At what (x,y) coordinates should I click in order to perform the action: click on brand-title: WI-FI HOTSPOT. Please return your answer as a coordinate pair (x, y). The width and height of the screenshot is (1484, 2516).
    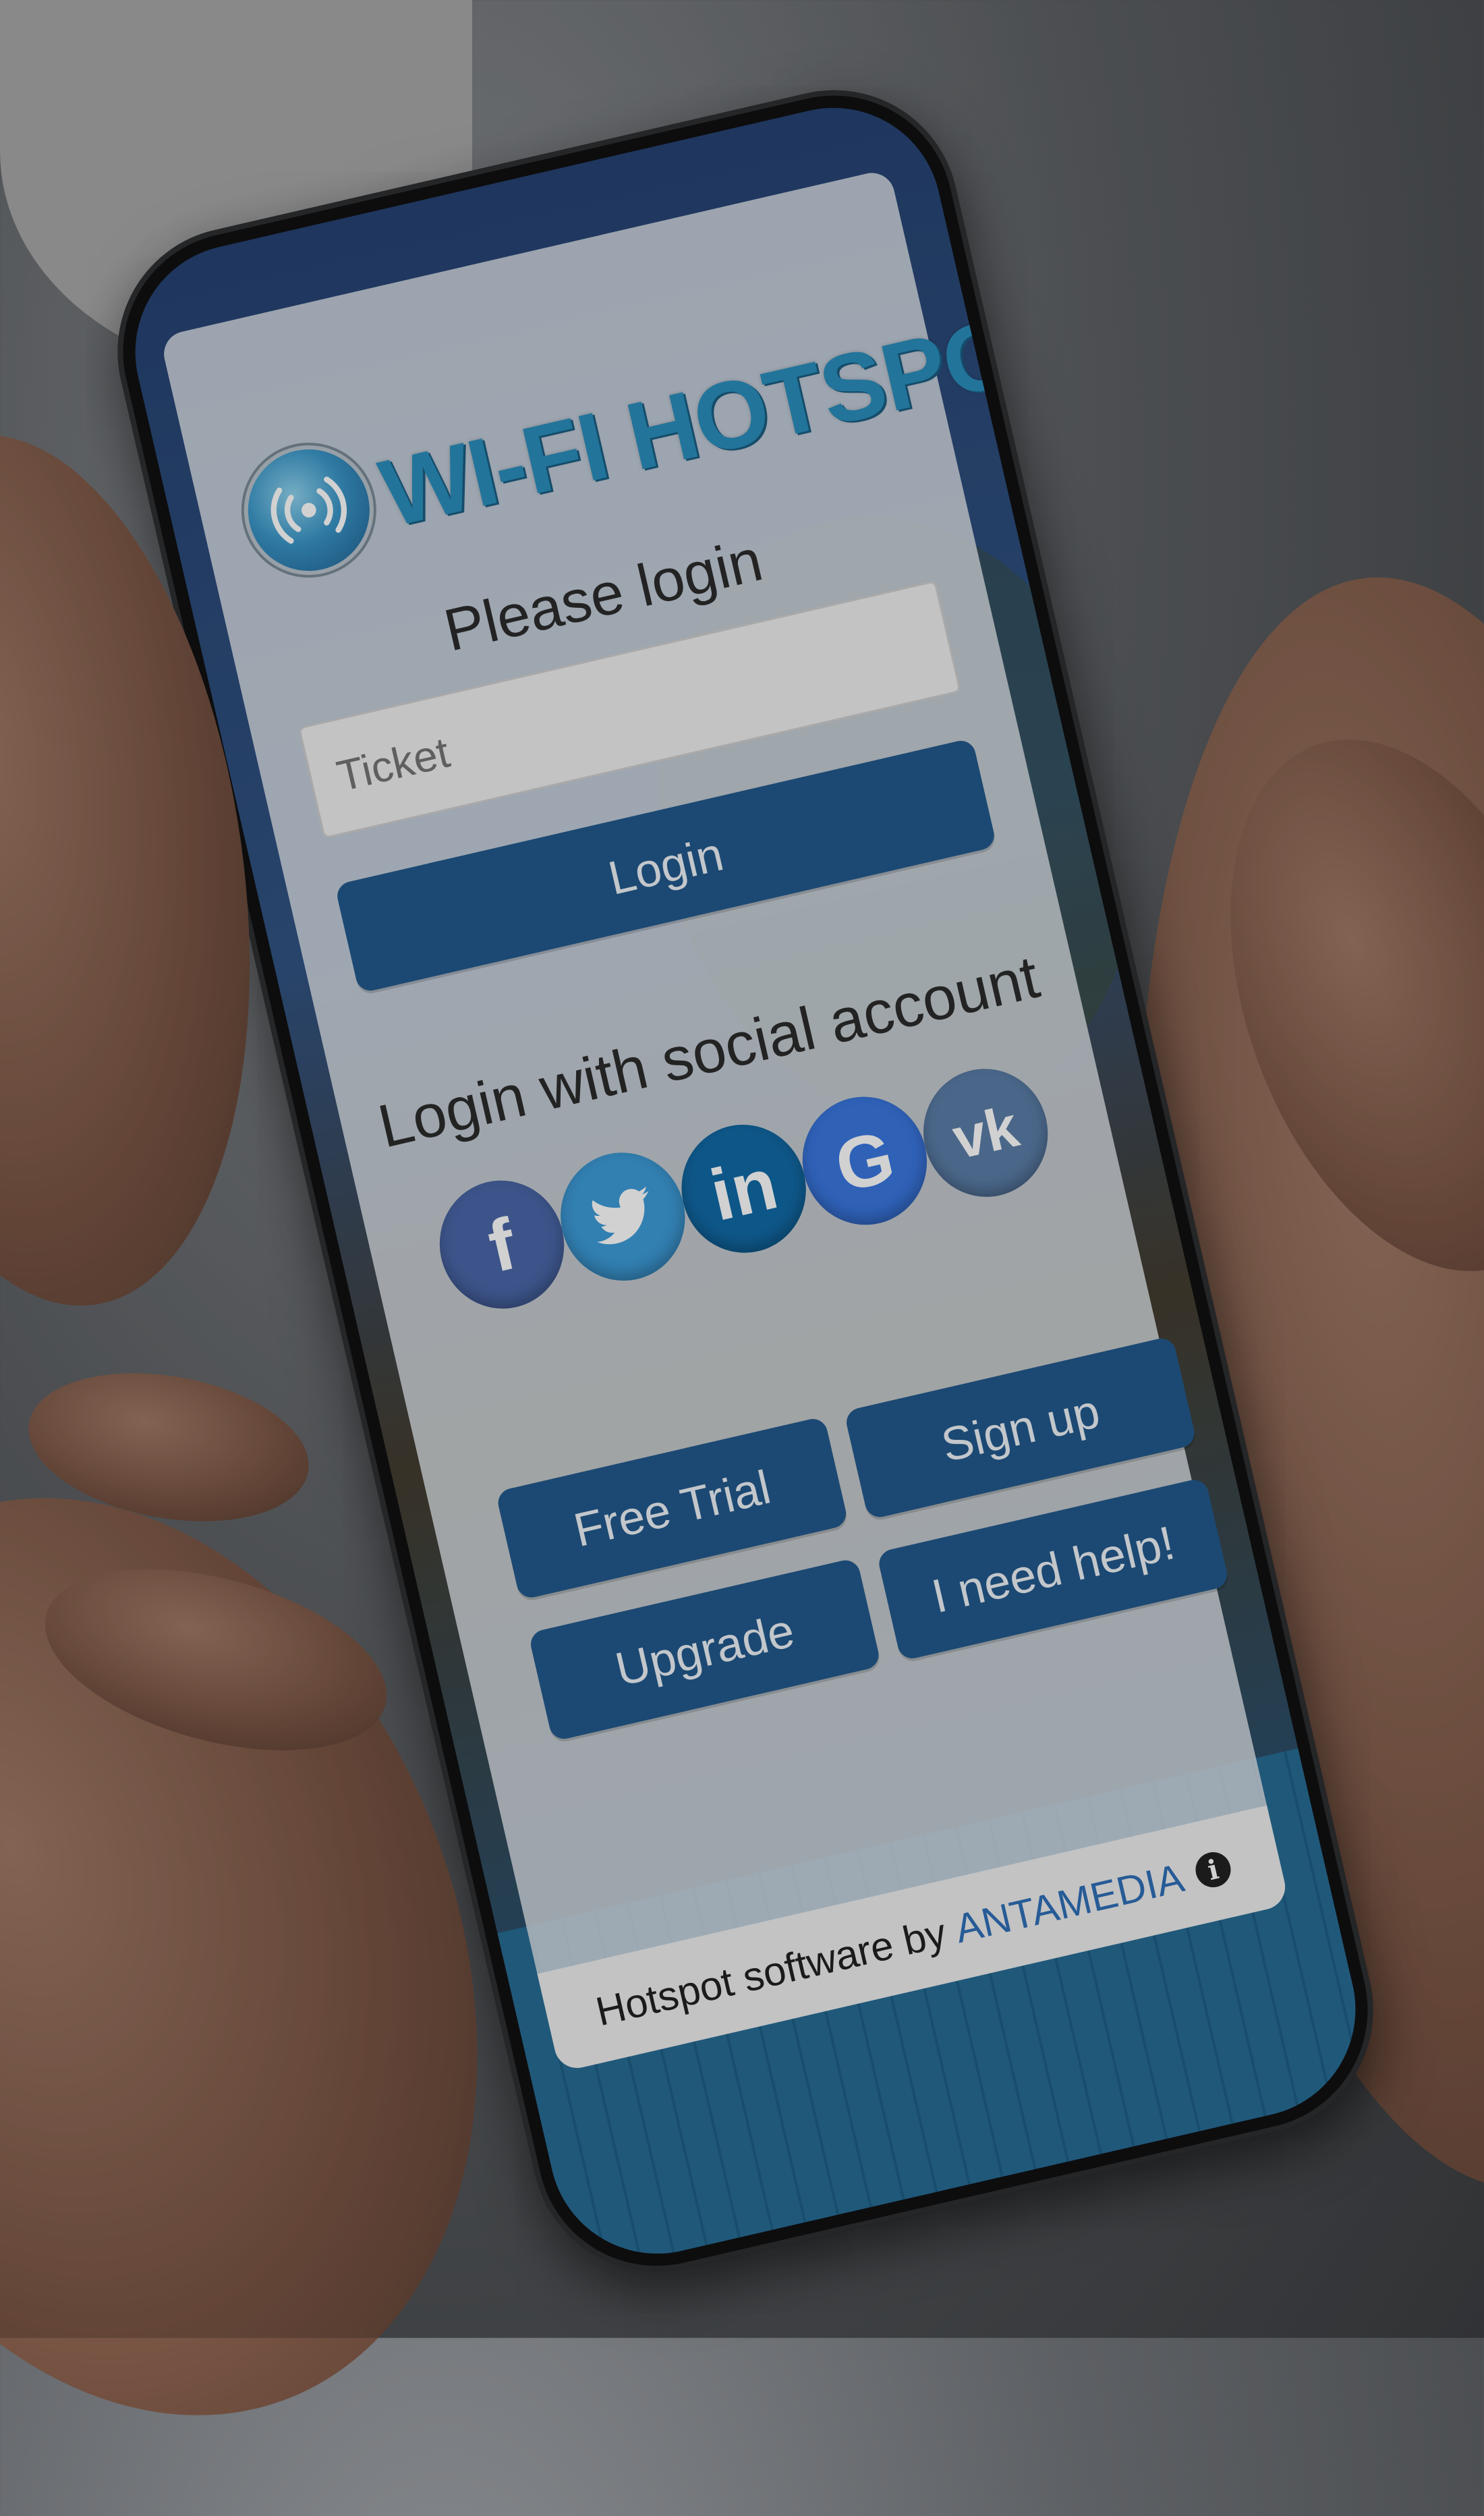
    Looking at the image, I should click on (727, 416).